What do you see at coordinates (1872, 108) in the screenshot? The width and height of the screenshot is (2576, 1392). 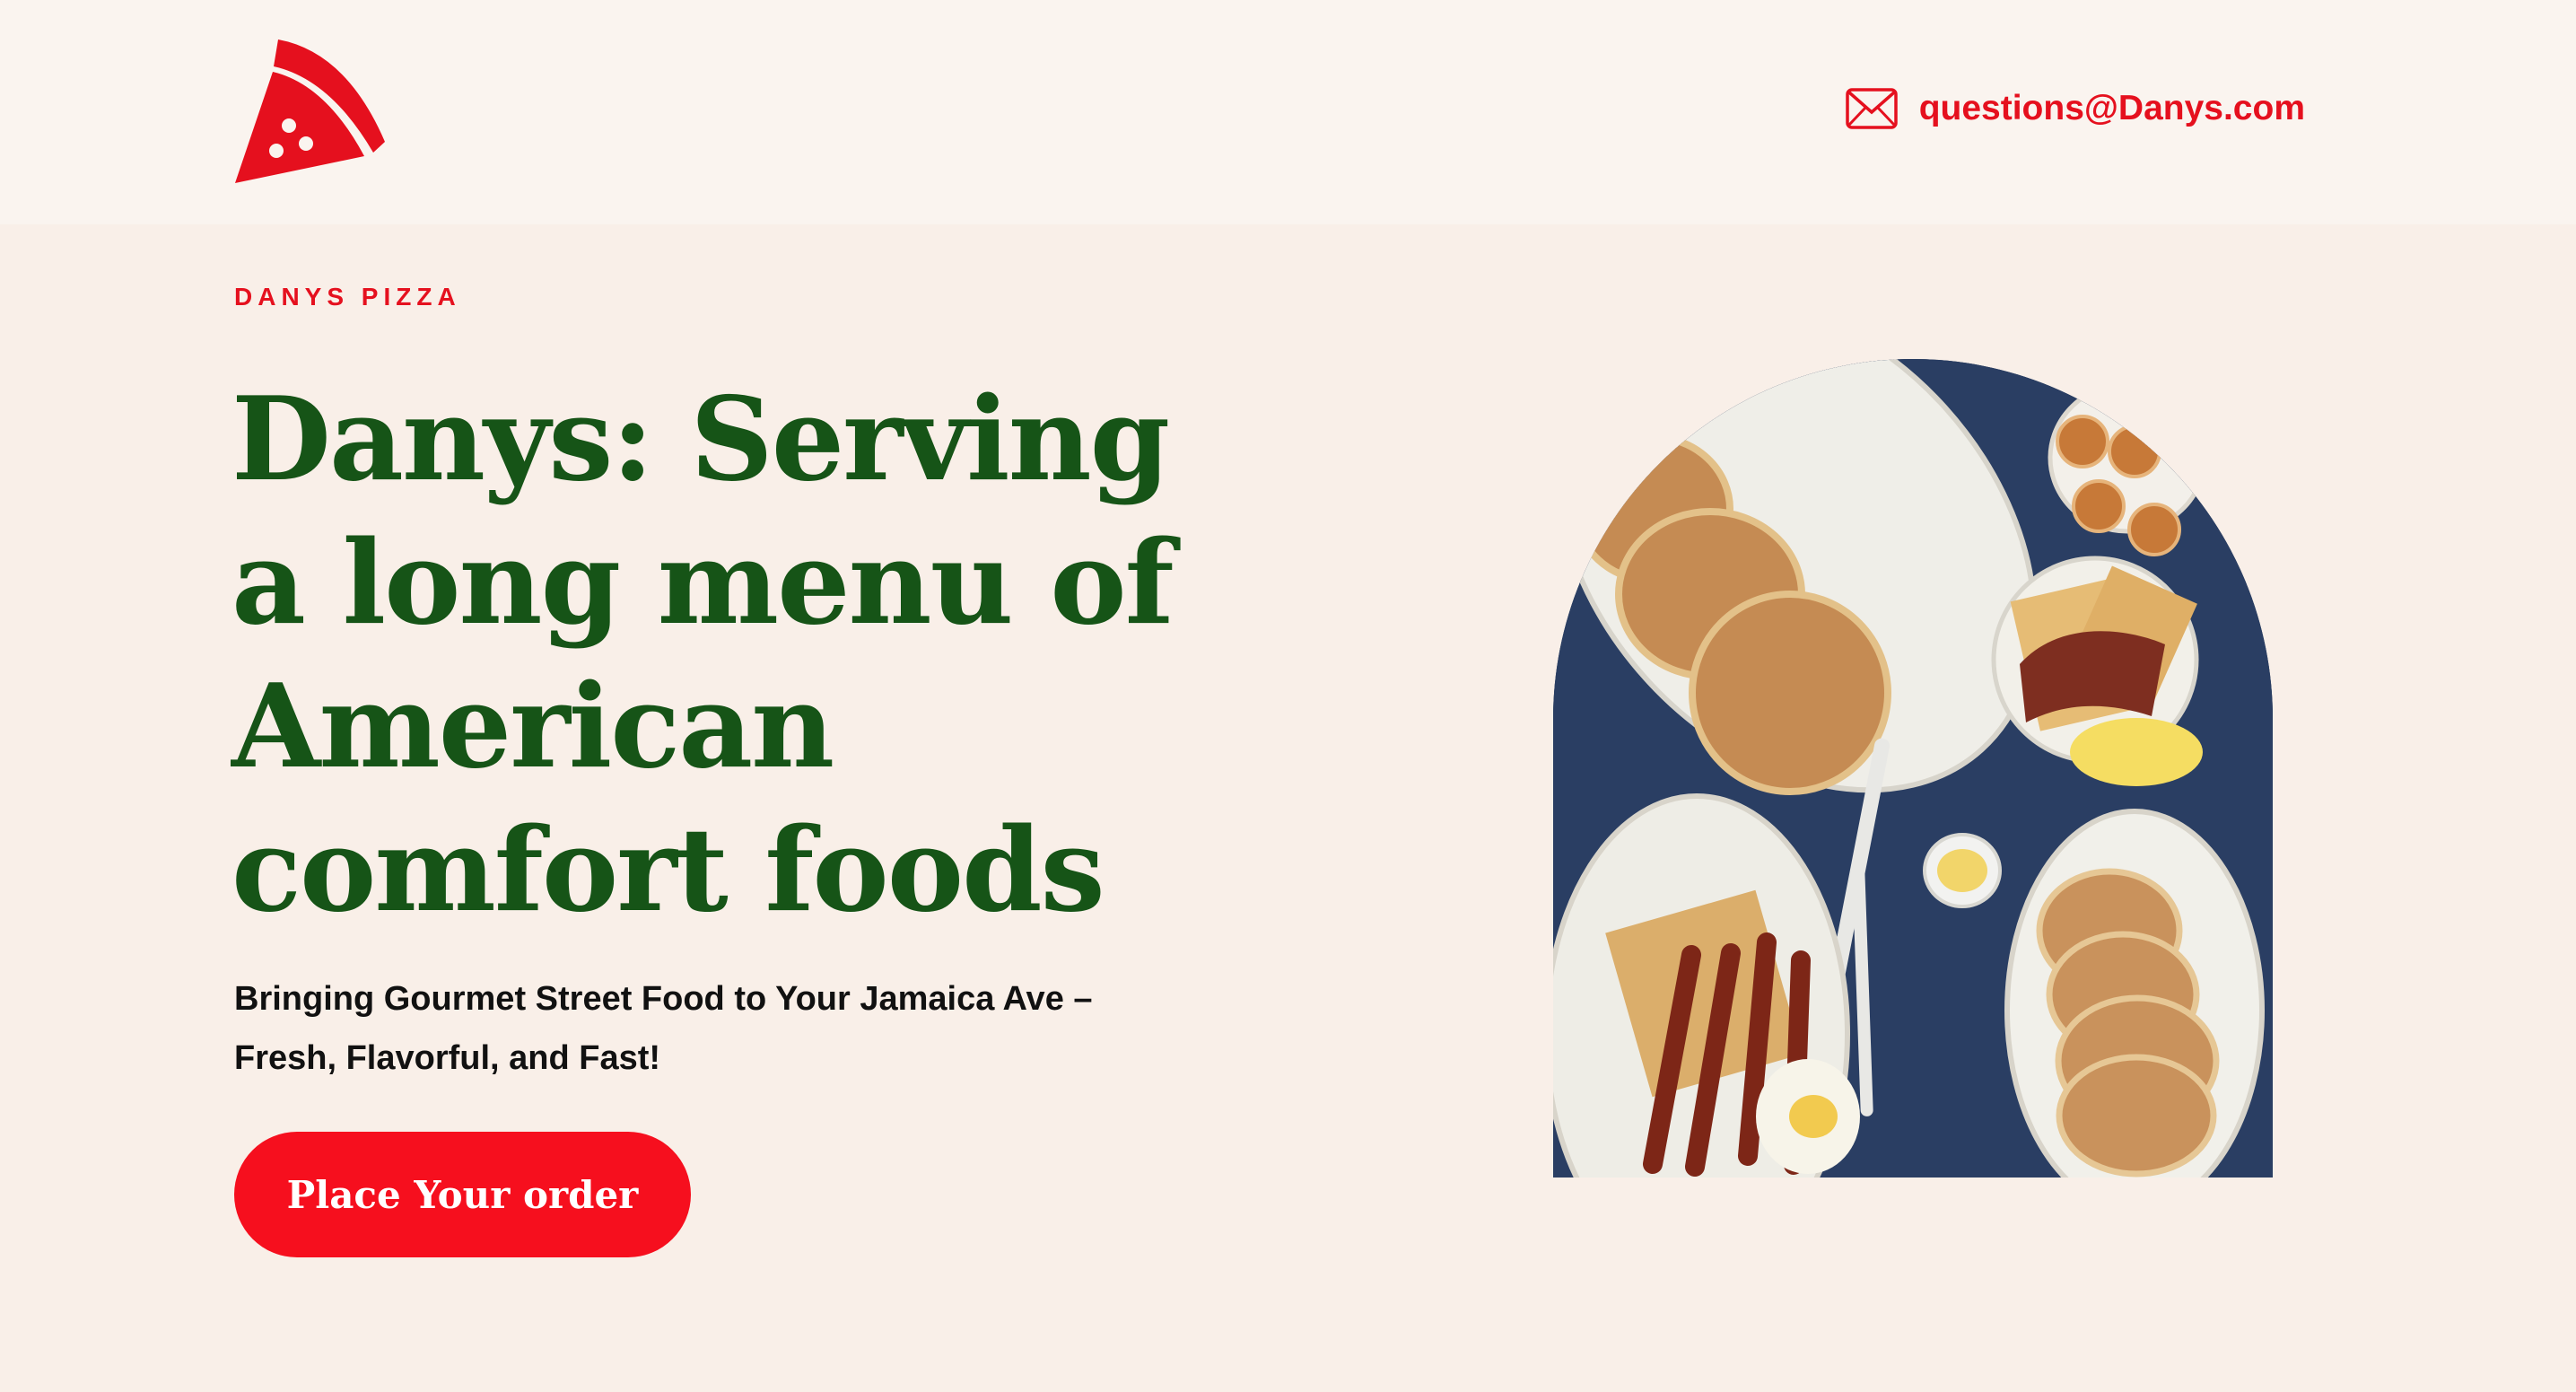 I see `envelope-icon` at bounding box center [1872, 108].